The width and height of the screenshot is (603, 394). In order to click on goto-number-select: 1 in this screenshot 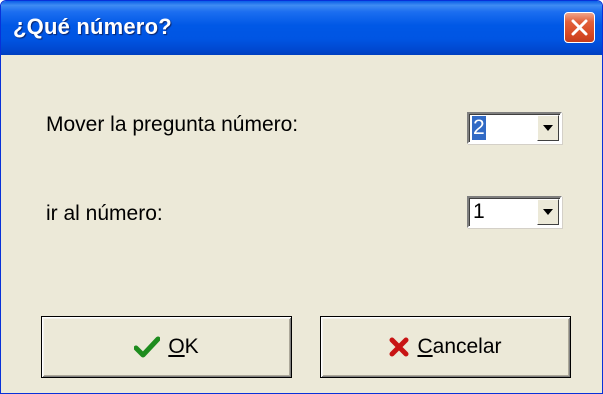, I will do `click(514, 212)`.